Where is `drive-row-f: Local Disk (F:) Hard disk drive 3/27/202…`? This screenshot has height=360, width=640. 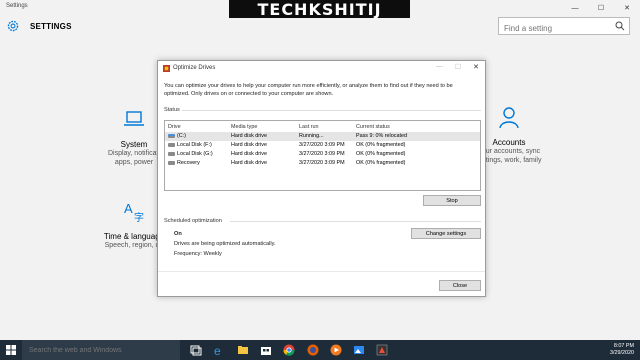
drive-row-f: Local Disk (F:) Hard disk drive 3/27/202… is located at coordinates (322, 145).